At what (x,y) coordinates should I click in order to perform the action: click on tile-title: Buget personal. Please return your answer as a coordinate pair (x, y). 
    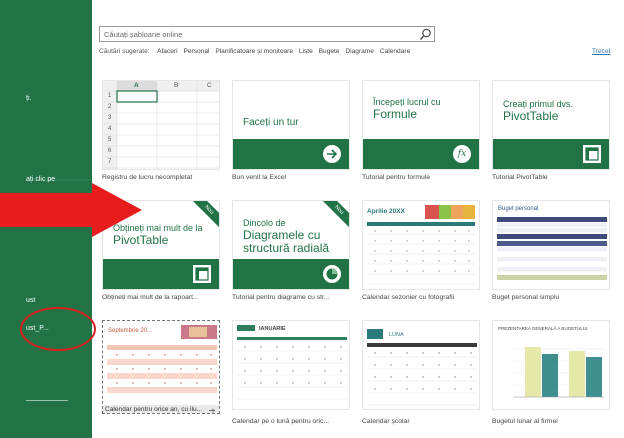
    Looking at the image, I should click on (518, 209).